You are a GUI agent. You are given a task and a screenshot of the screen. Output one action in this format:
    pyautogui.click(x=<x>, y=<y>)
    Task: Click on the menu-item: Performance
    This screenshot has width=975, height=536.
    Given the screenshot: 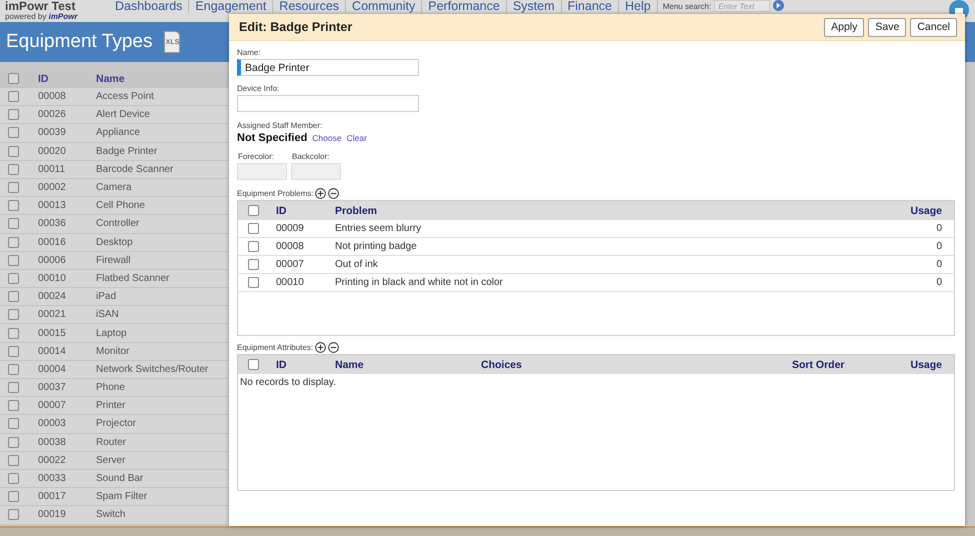 What is the action you would take?
    pyautogui.click(x=464, y=6)
    